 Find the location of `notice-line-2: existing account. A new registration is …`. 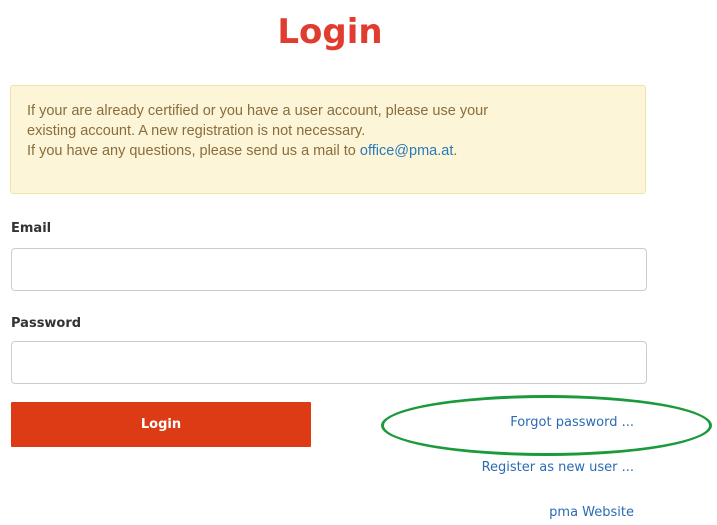

notice-line-2: existing account. A new registration is … is located at coordinates (196, 131).